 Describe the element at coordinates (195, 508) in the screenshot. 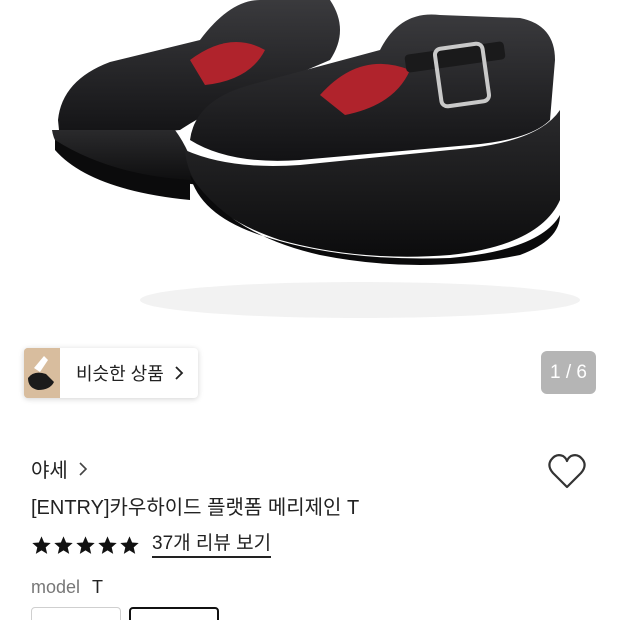

I see `product-title: [ENTRY]카우하이드 플랫폼 메리제인 T` at that location.